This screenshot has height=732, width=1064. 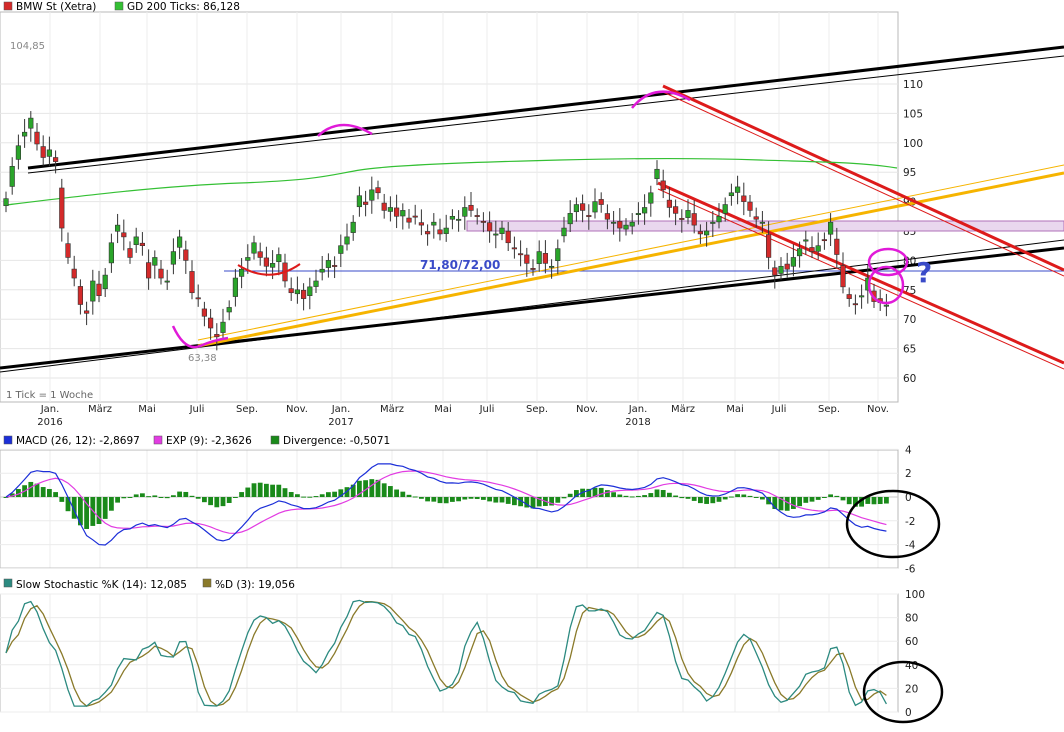 What do you see at coordinates (909, 320) in the screenshot?
I see `price-y-tick-label: 70` at bounding box center [909, 320].